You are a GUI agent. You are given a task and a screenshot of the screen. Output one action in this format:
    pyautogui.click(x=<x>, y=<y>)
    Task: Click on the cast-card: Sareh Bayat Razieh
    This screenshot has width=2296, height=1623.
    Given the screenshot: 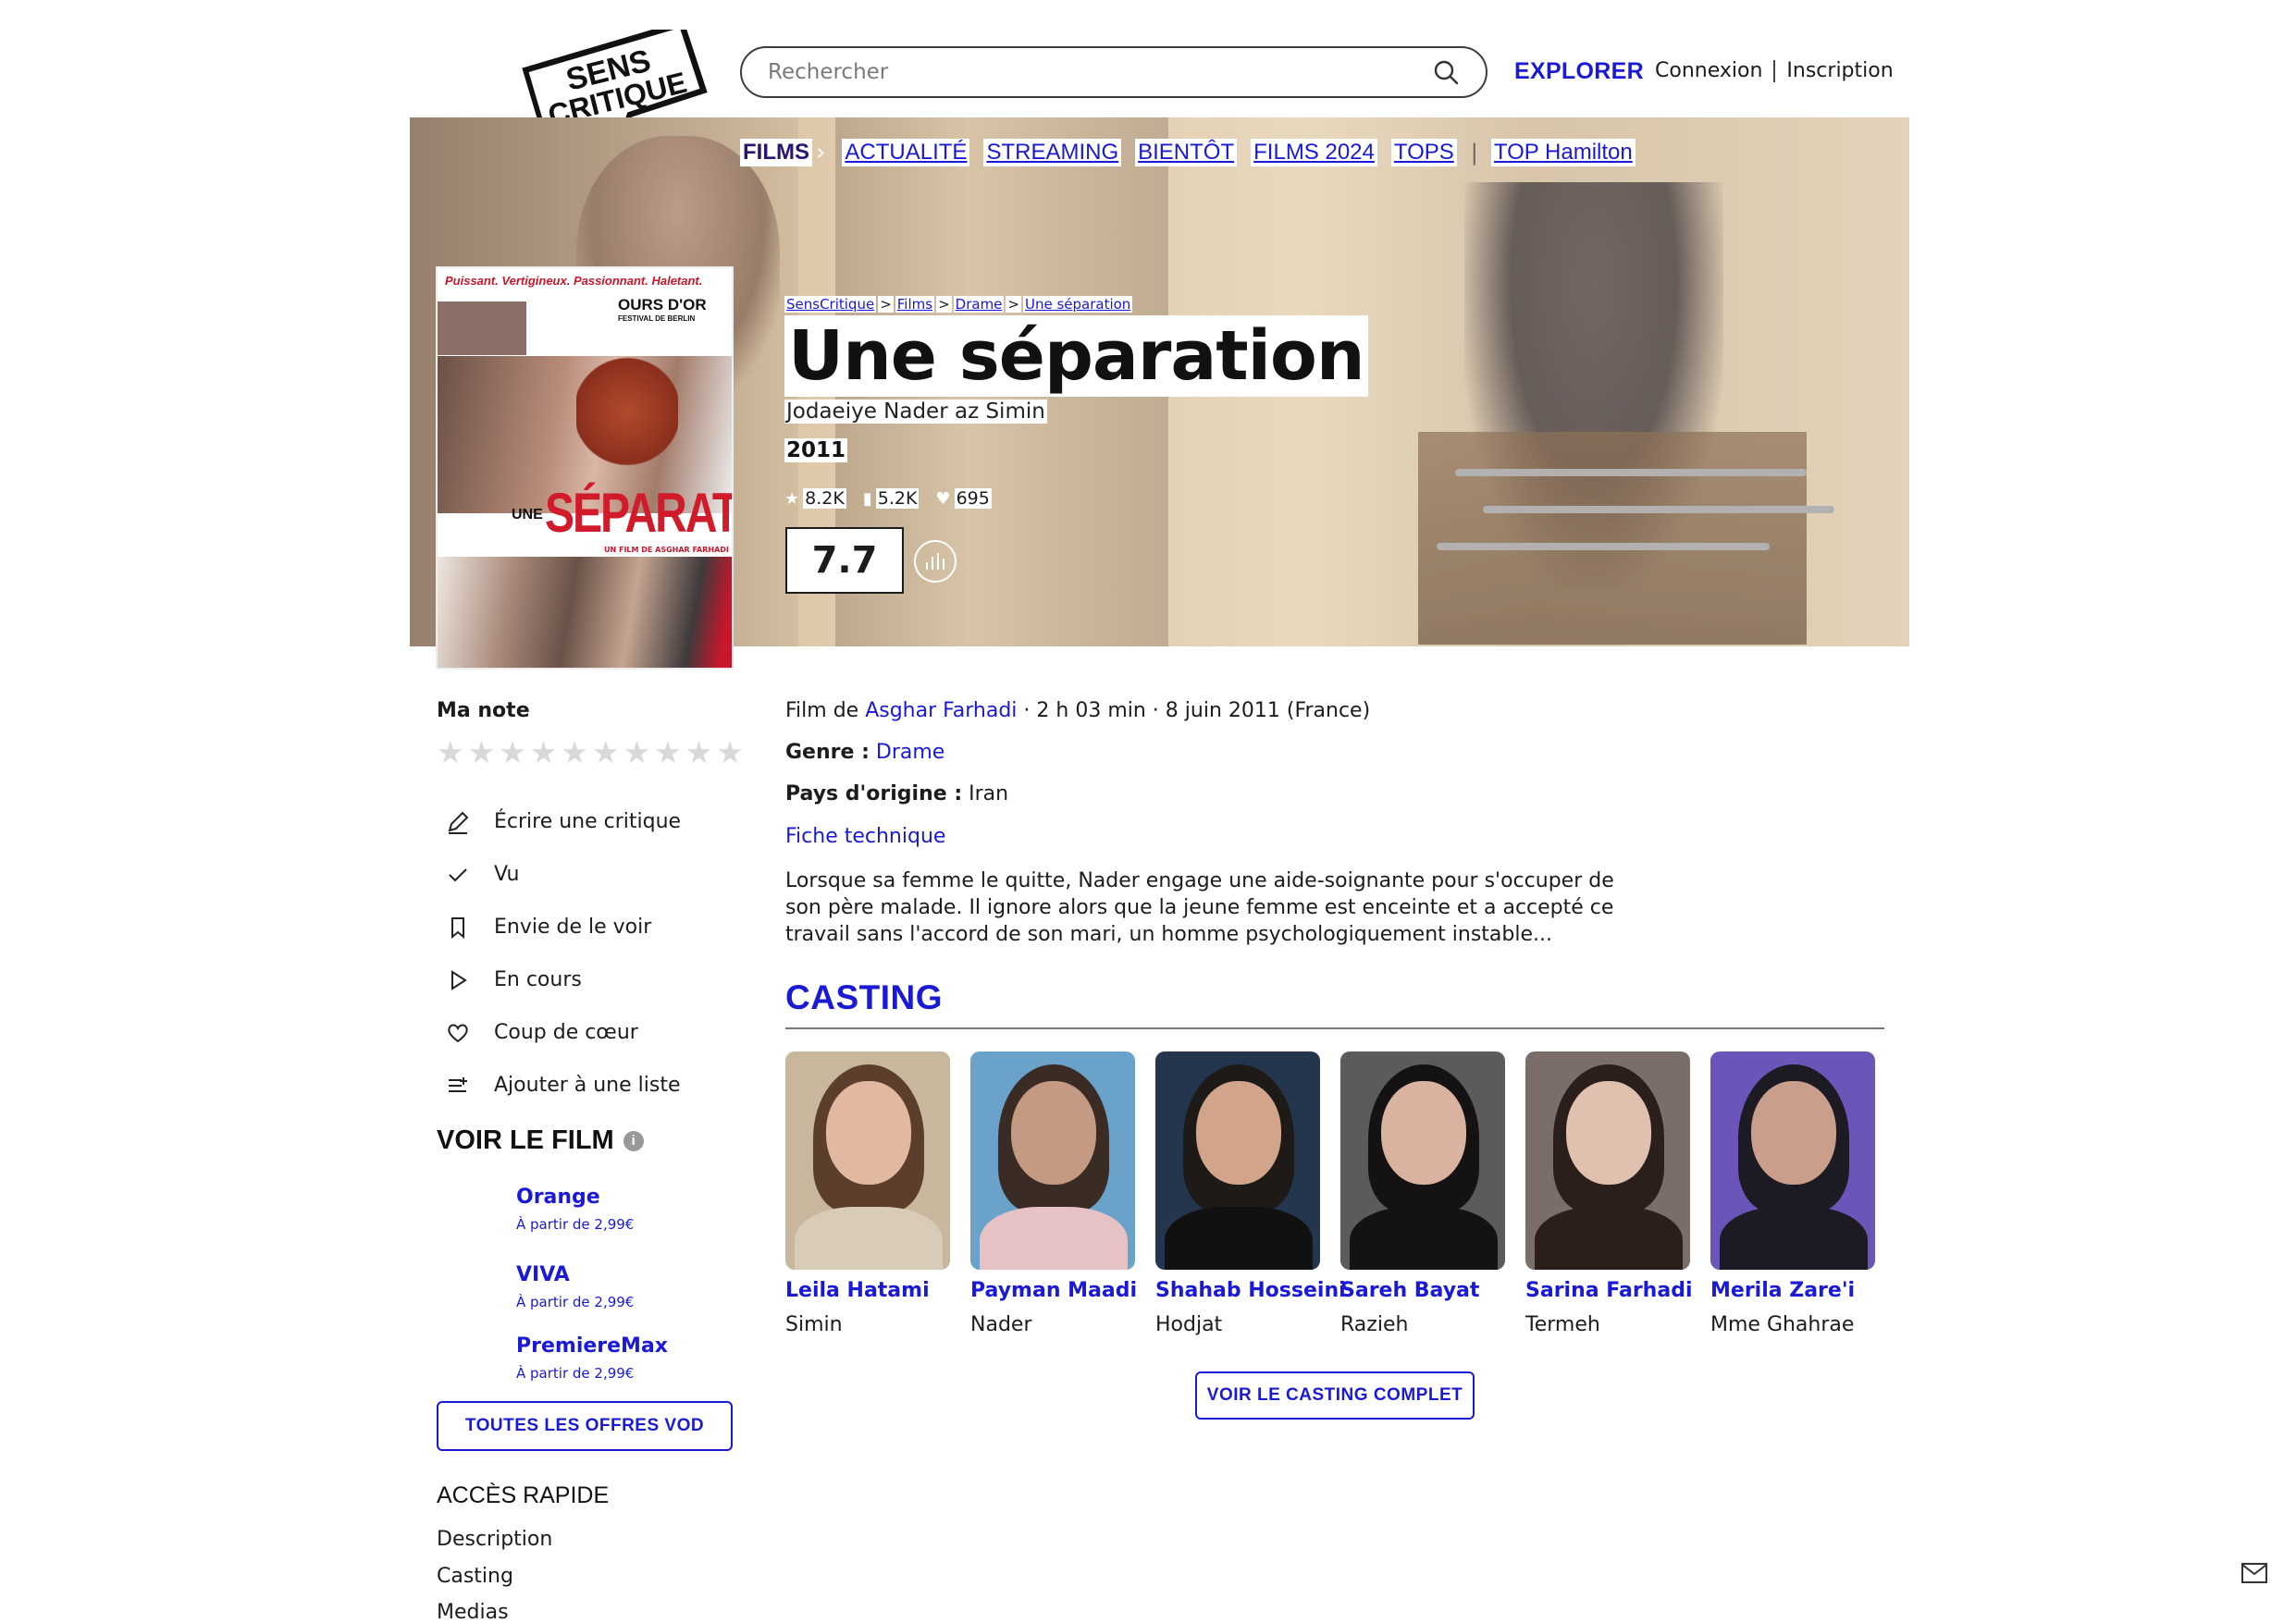 What is the action you would take?
    pyautogui.click(x=1423, y=1193)
    